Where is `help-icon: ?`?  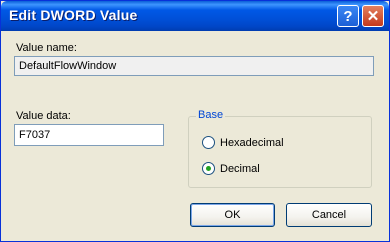 help-icon: ? is located at coordinates (348, 16).